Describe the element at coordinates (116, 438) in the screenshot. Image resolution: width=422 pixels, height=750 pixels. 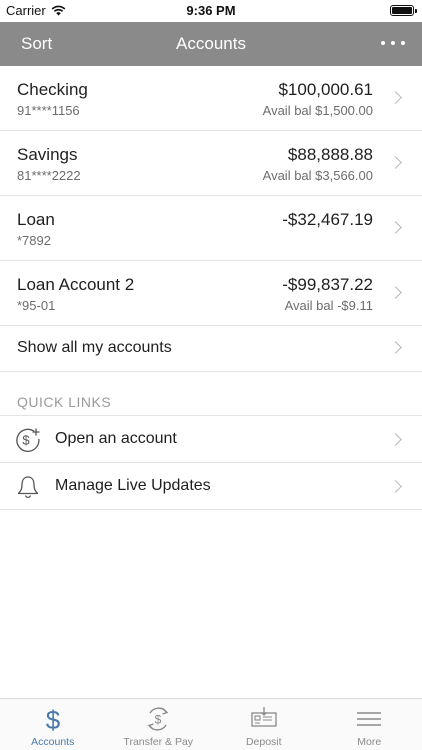
I see `open-account-label: Open an account` at that location.